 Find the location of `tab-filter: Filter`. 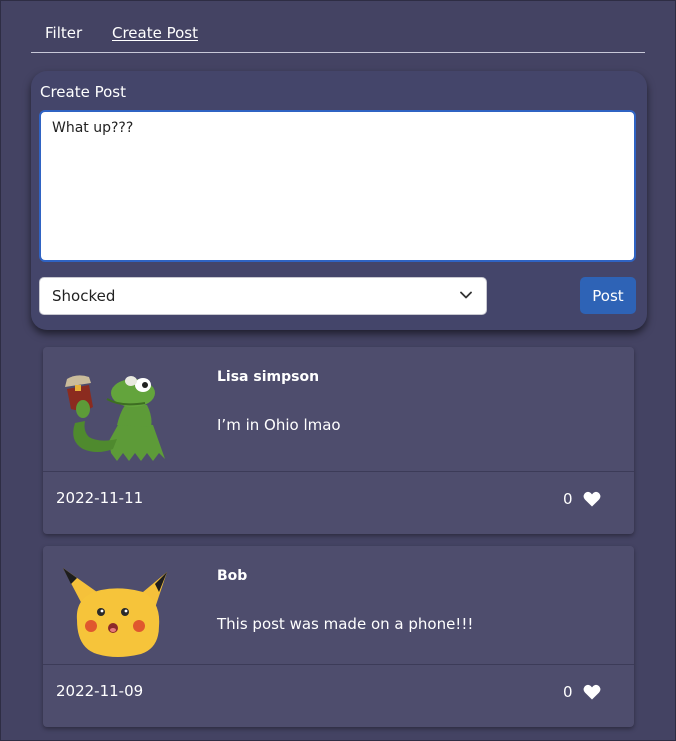

tab-filter: Filter is located at coordinates (63, 33).